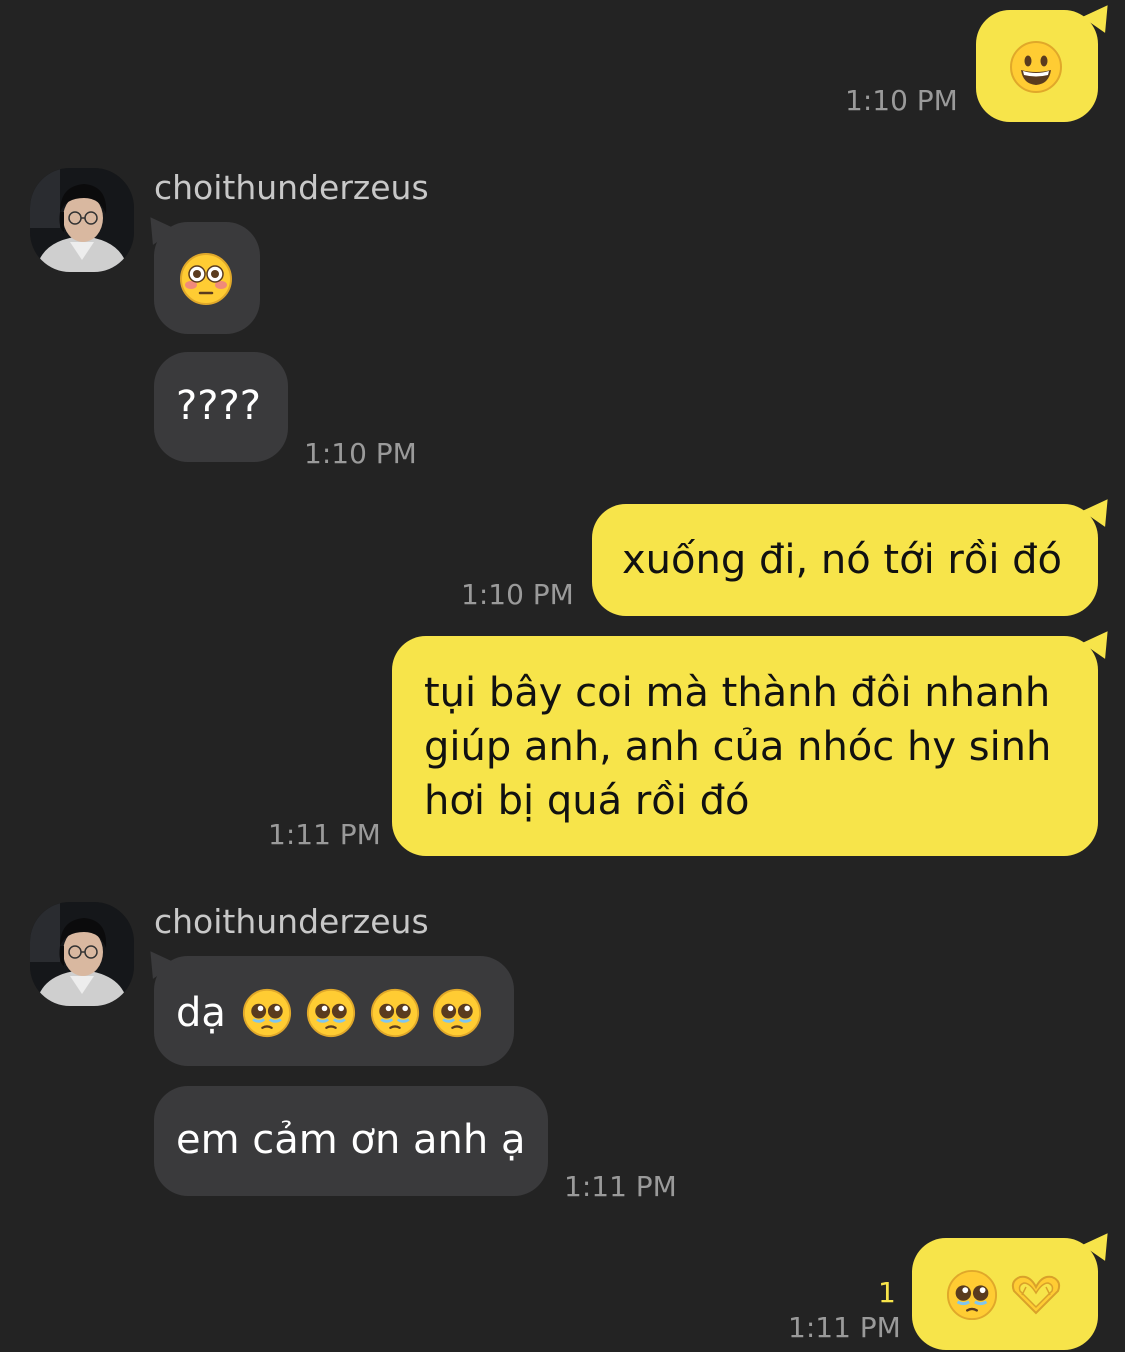  I want to click on their-message-bubble: ????, so click(221, 407).